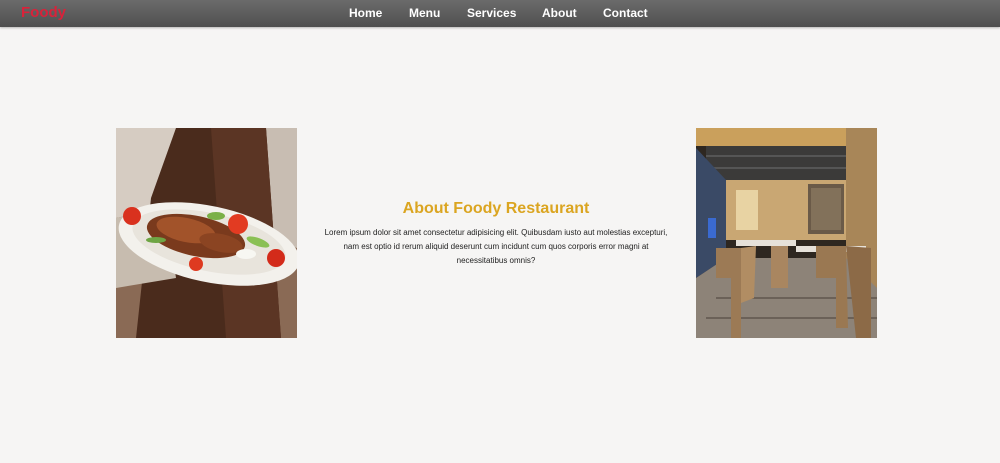 Image resolution: width=1000 pixels, height=463 pixels. Describe the element at coordinates (491, 13) in the screenshot. I see `nav-link-services: Services` at that location.